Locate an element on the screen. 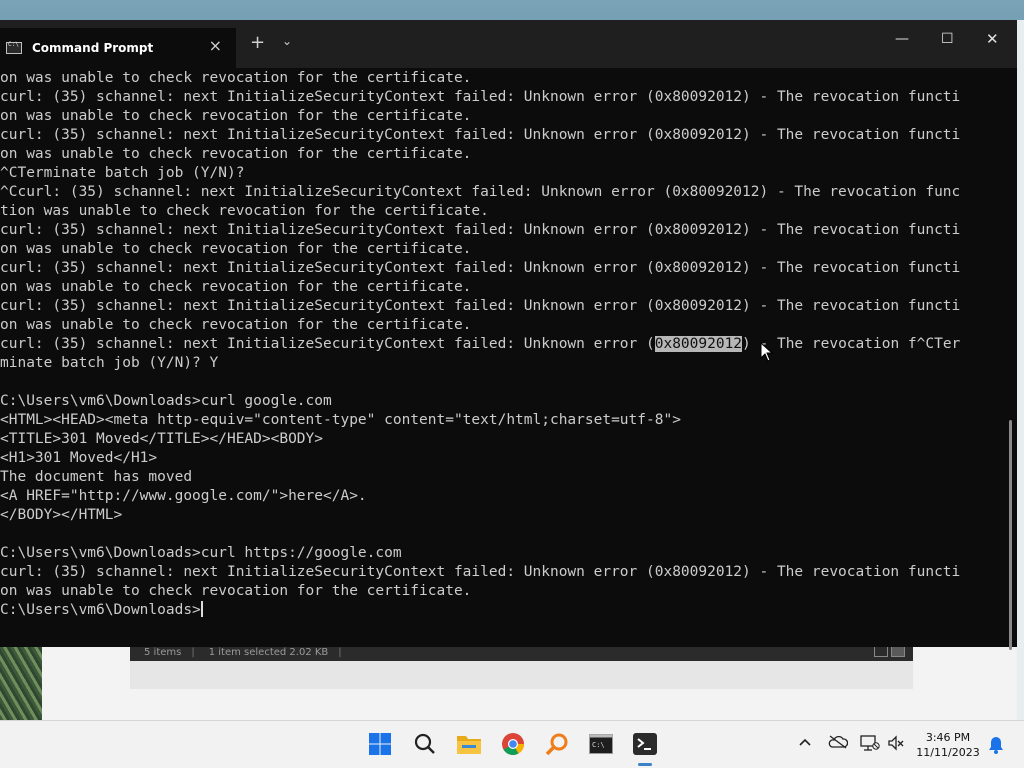 The width and height of the screenshot is (1024, 768). chrome-icon is located at coordinates (513, 744).